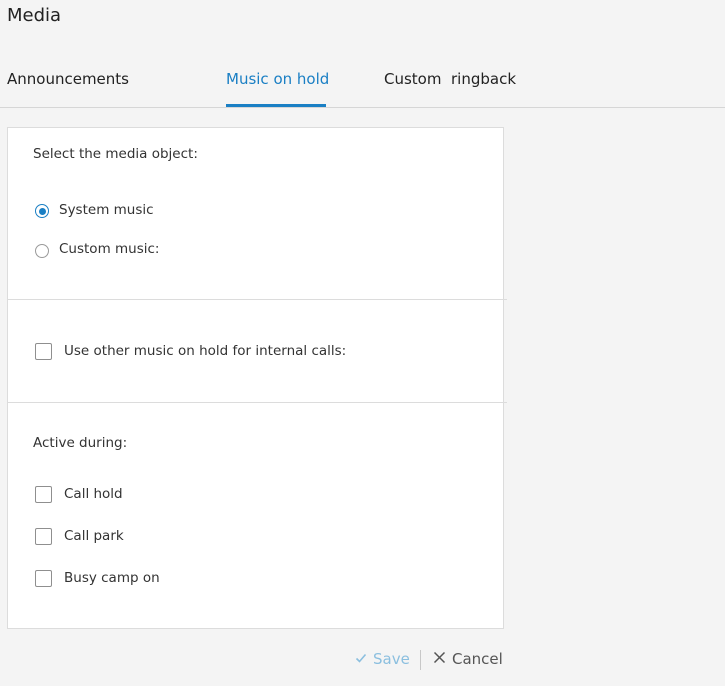 The width and height of the screenshot is (725, 686). What do you see at coordinates (115, 154) in the screenshot?
I see `media-object-heading: Select the media object:` at bounding box center [115, 154].